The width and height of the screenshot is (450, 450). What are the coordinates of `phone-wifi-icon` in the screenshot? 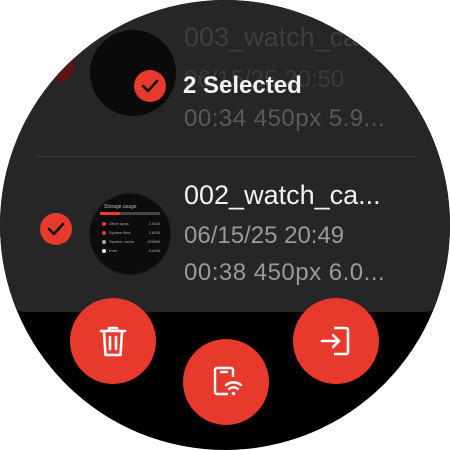 It's located at (228, 381).